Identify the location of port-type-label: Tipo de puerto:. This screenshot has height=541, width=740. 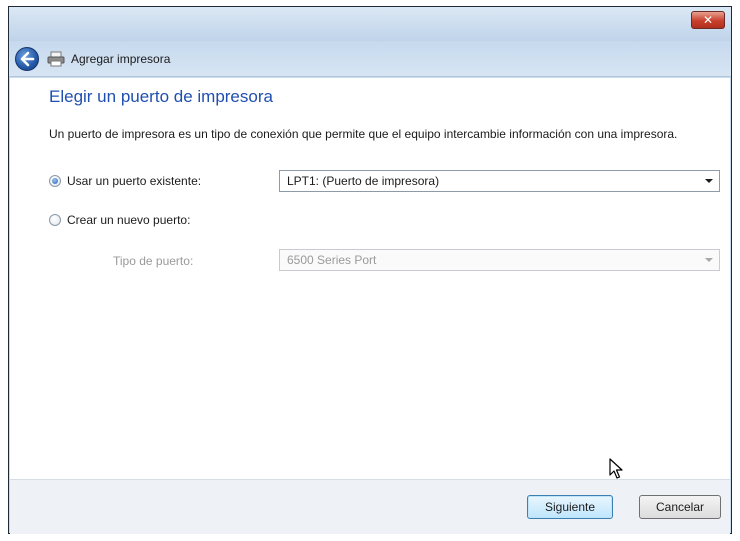
(153, 261).